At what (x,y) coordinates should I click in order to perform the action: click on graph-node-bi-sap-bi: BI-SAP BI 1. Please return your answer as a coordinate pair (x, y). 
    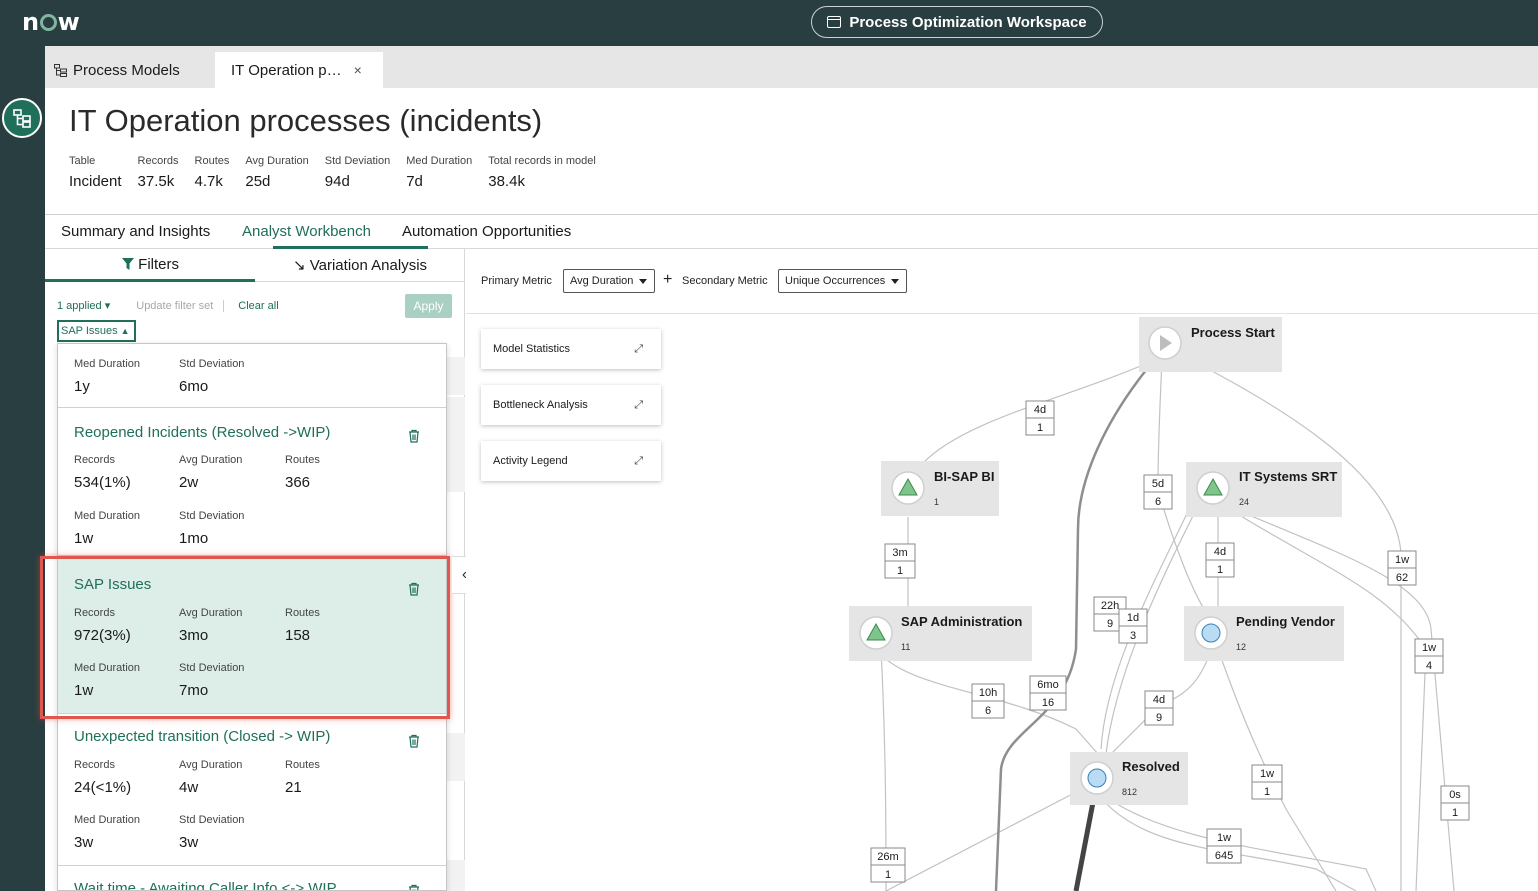
    Looking at the image, I should click on (940, 488).